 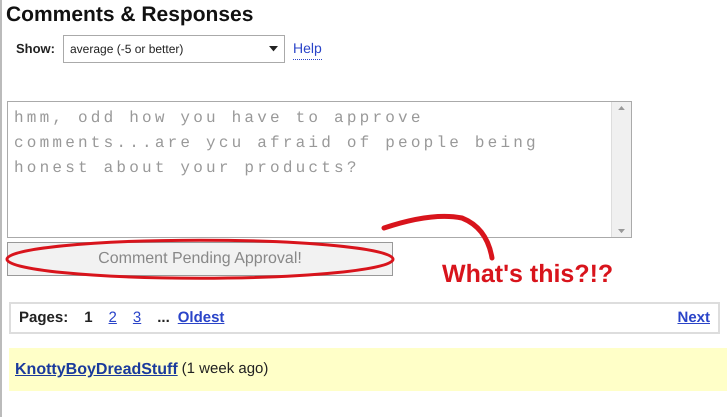 What do you see at coordinates (129, 15) in the screenshot?
I see `page-heading: Comments & Responses` at bounding box center [129, 15].